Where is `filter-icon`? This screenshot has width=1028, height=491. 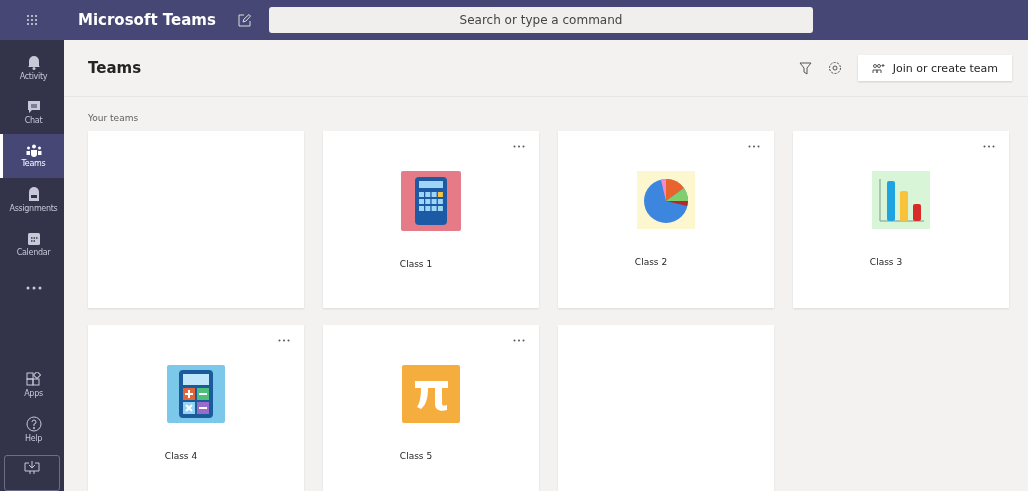 filter-icon is located at coordinates (805, 68).